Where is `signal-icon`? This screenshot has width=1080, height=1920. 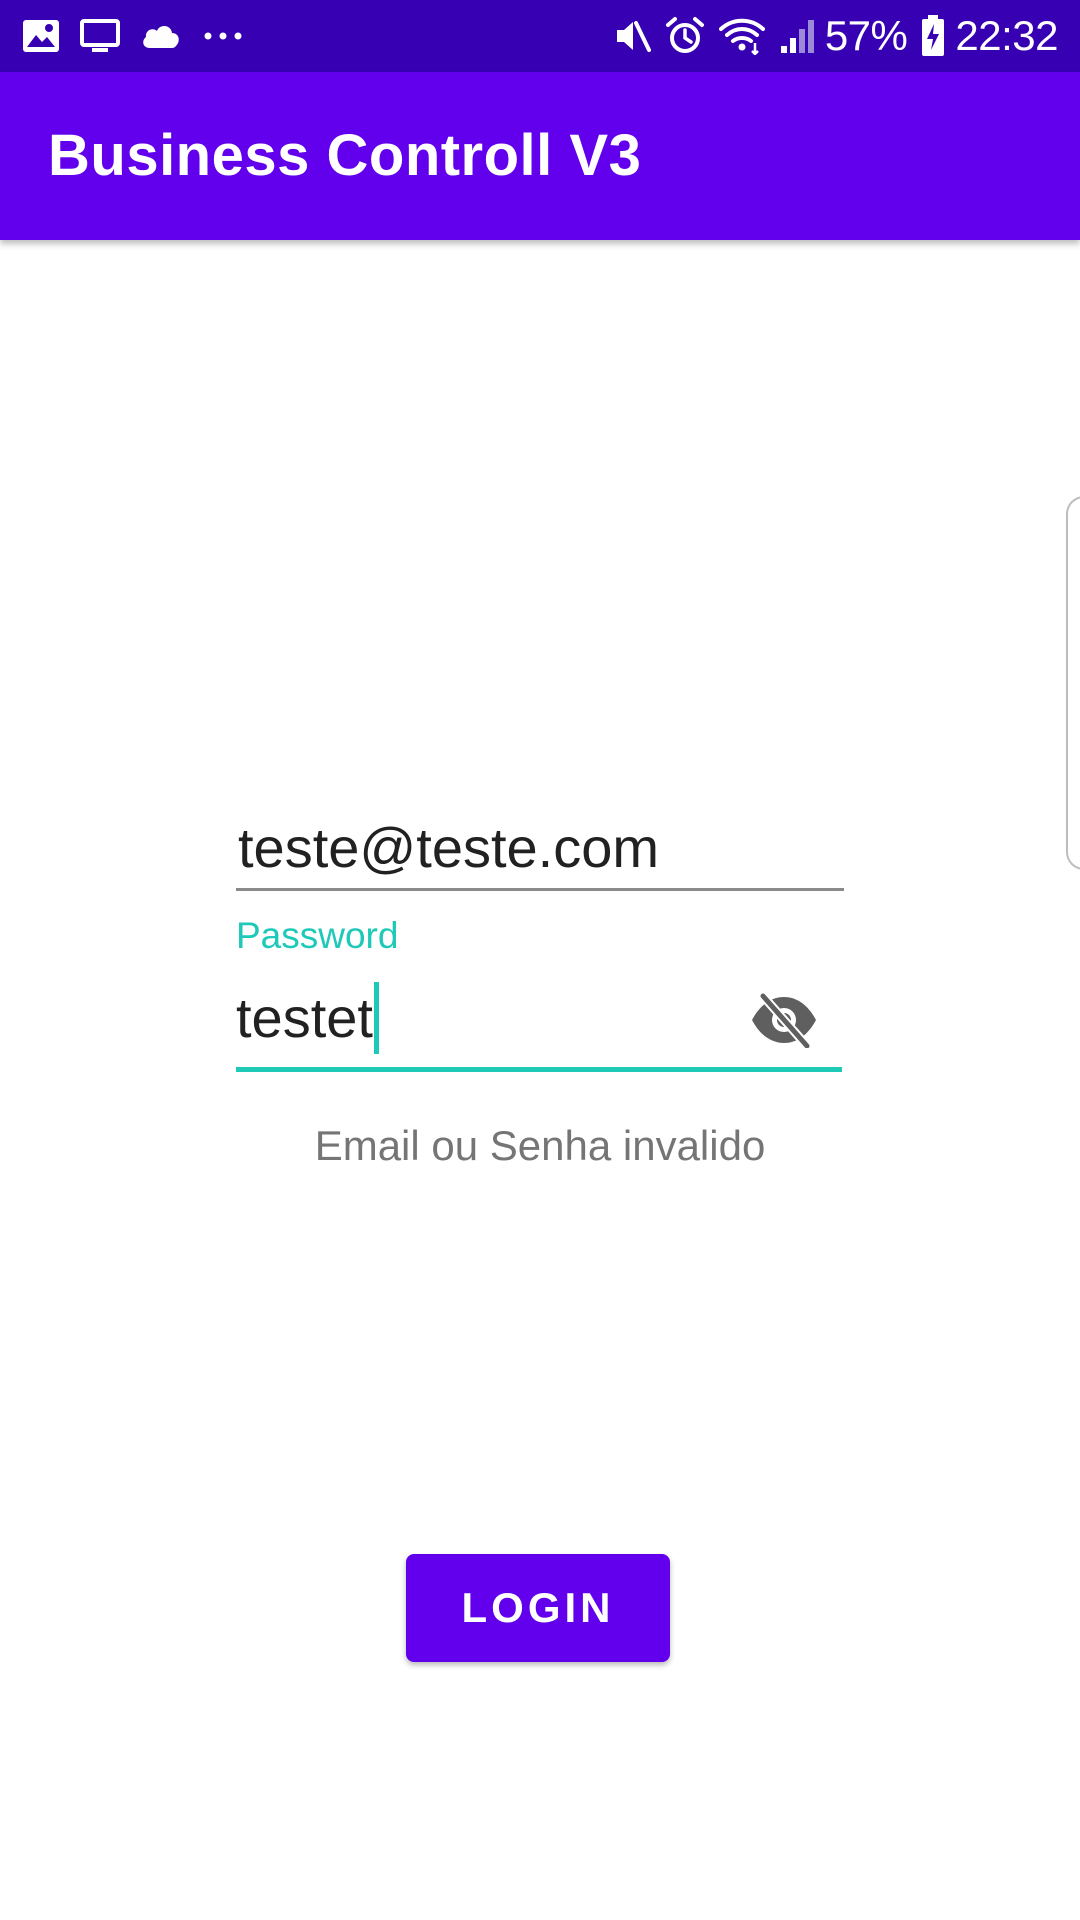
signal-icon is located at coordinates (797, 36).